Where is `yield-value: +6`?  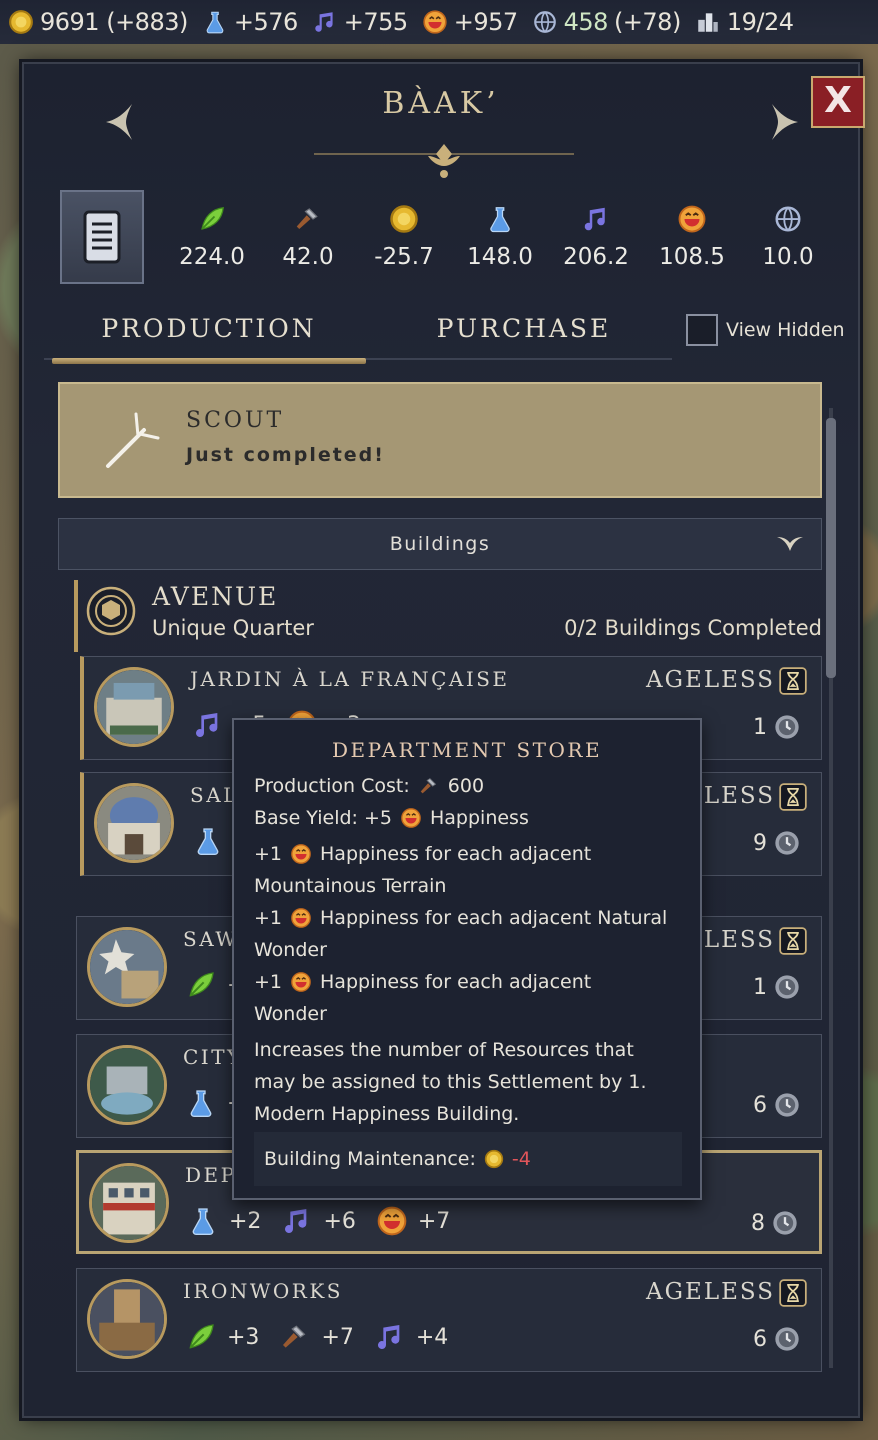
yield-value: +6 is located at coordinates (339, 1221).